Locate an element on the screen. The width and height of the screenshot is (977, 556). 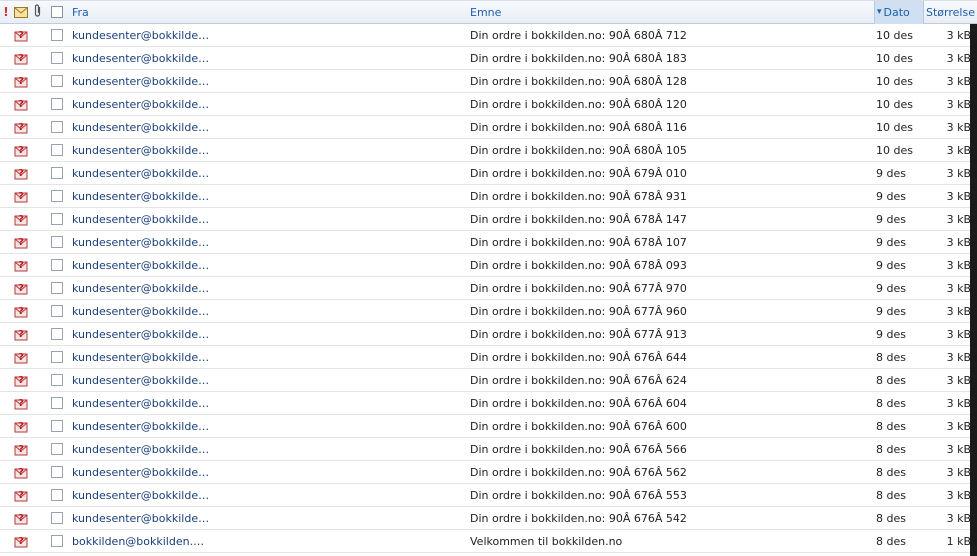
message-subject: Din ordre i bokkilden.no: 90Â 676Â 553 is located at coordinates (672, 495).